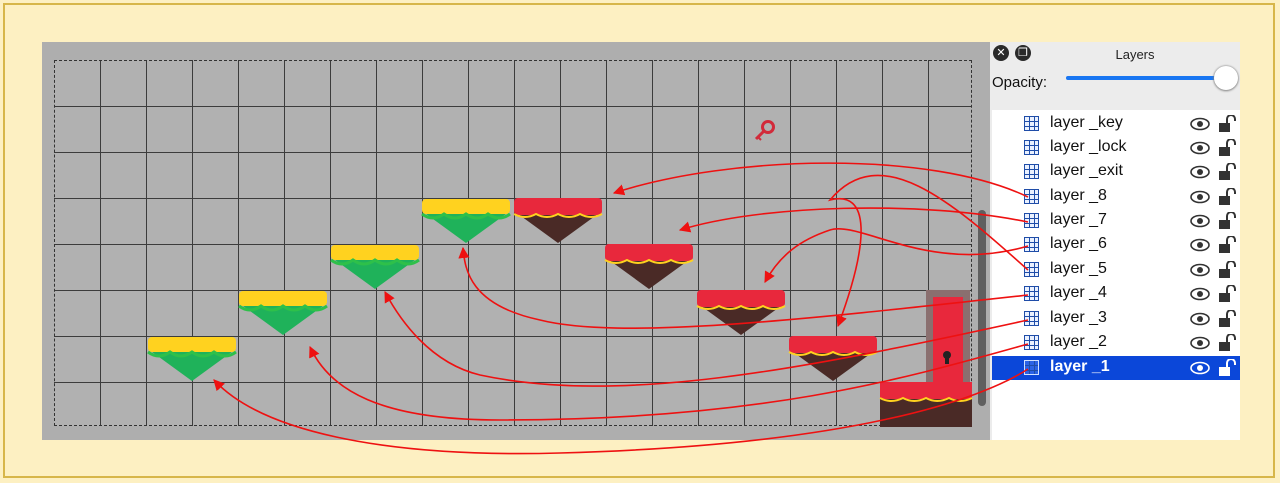  Describe the element at coordinates (764, 130) in the screenshot. I see `key-icon` at that location.